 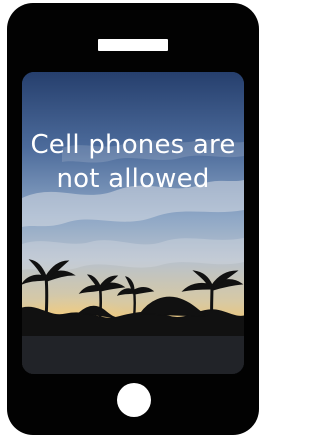 What do you see at coordinates (133, 355) in the screenshot?
I see `ground` at bounding box center [133, 355].